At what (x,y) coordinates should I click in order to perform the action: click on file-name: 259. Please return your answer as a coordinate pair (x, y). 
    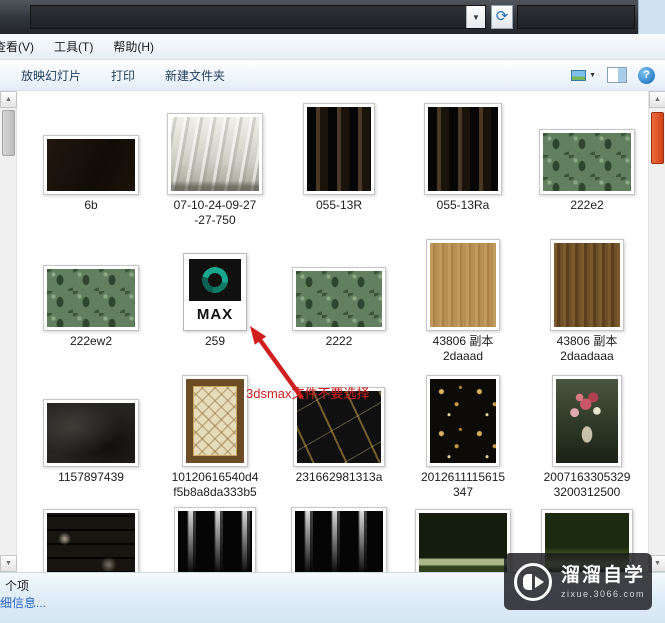
    Looking at the image, I should click on (215, 341).